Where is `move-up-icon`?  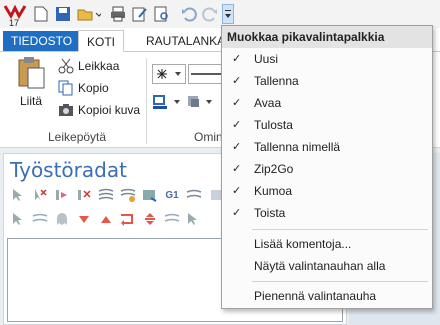
move-up-icon is located at coordinates (106, 219).